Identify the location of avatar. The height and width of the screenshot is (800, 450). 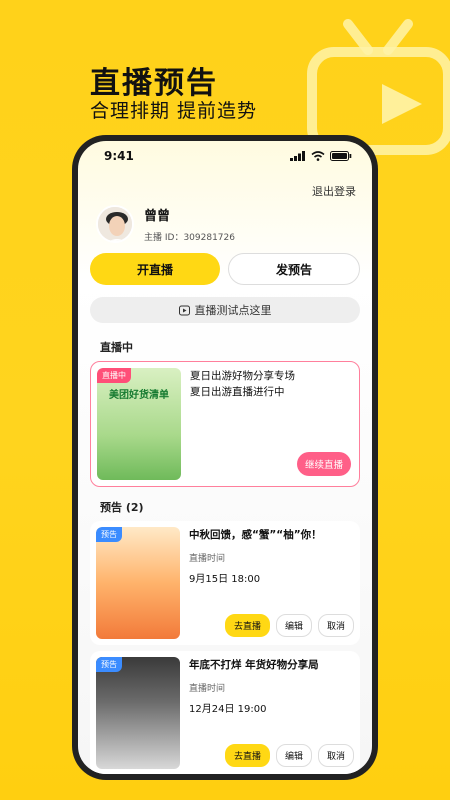
(115, 224).